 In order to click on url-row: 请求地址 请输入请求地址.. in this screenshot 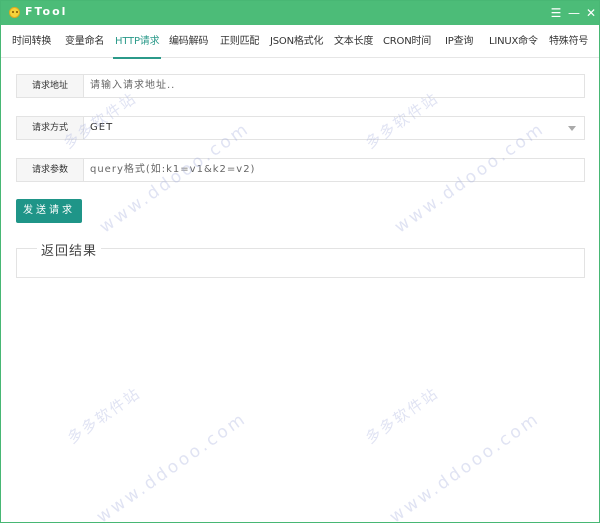, I will do `click(300, 86)`.